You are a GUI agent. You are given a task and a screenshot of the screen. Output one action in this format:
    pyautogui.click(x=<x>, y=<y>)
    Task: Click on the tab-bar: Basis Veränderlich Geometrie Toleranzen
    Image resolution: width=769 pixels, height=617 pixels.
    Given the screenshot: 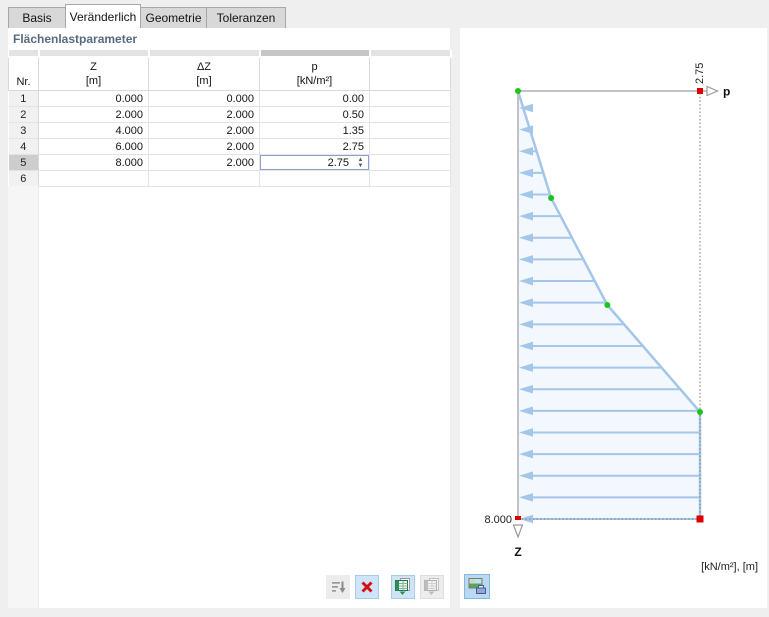 What is the action you would take?
    pyautogui.click(x=147, y=16)
    